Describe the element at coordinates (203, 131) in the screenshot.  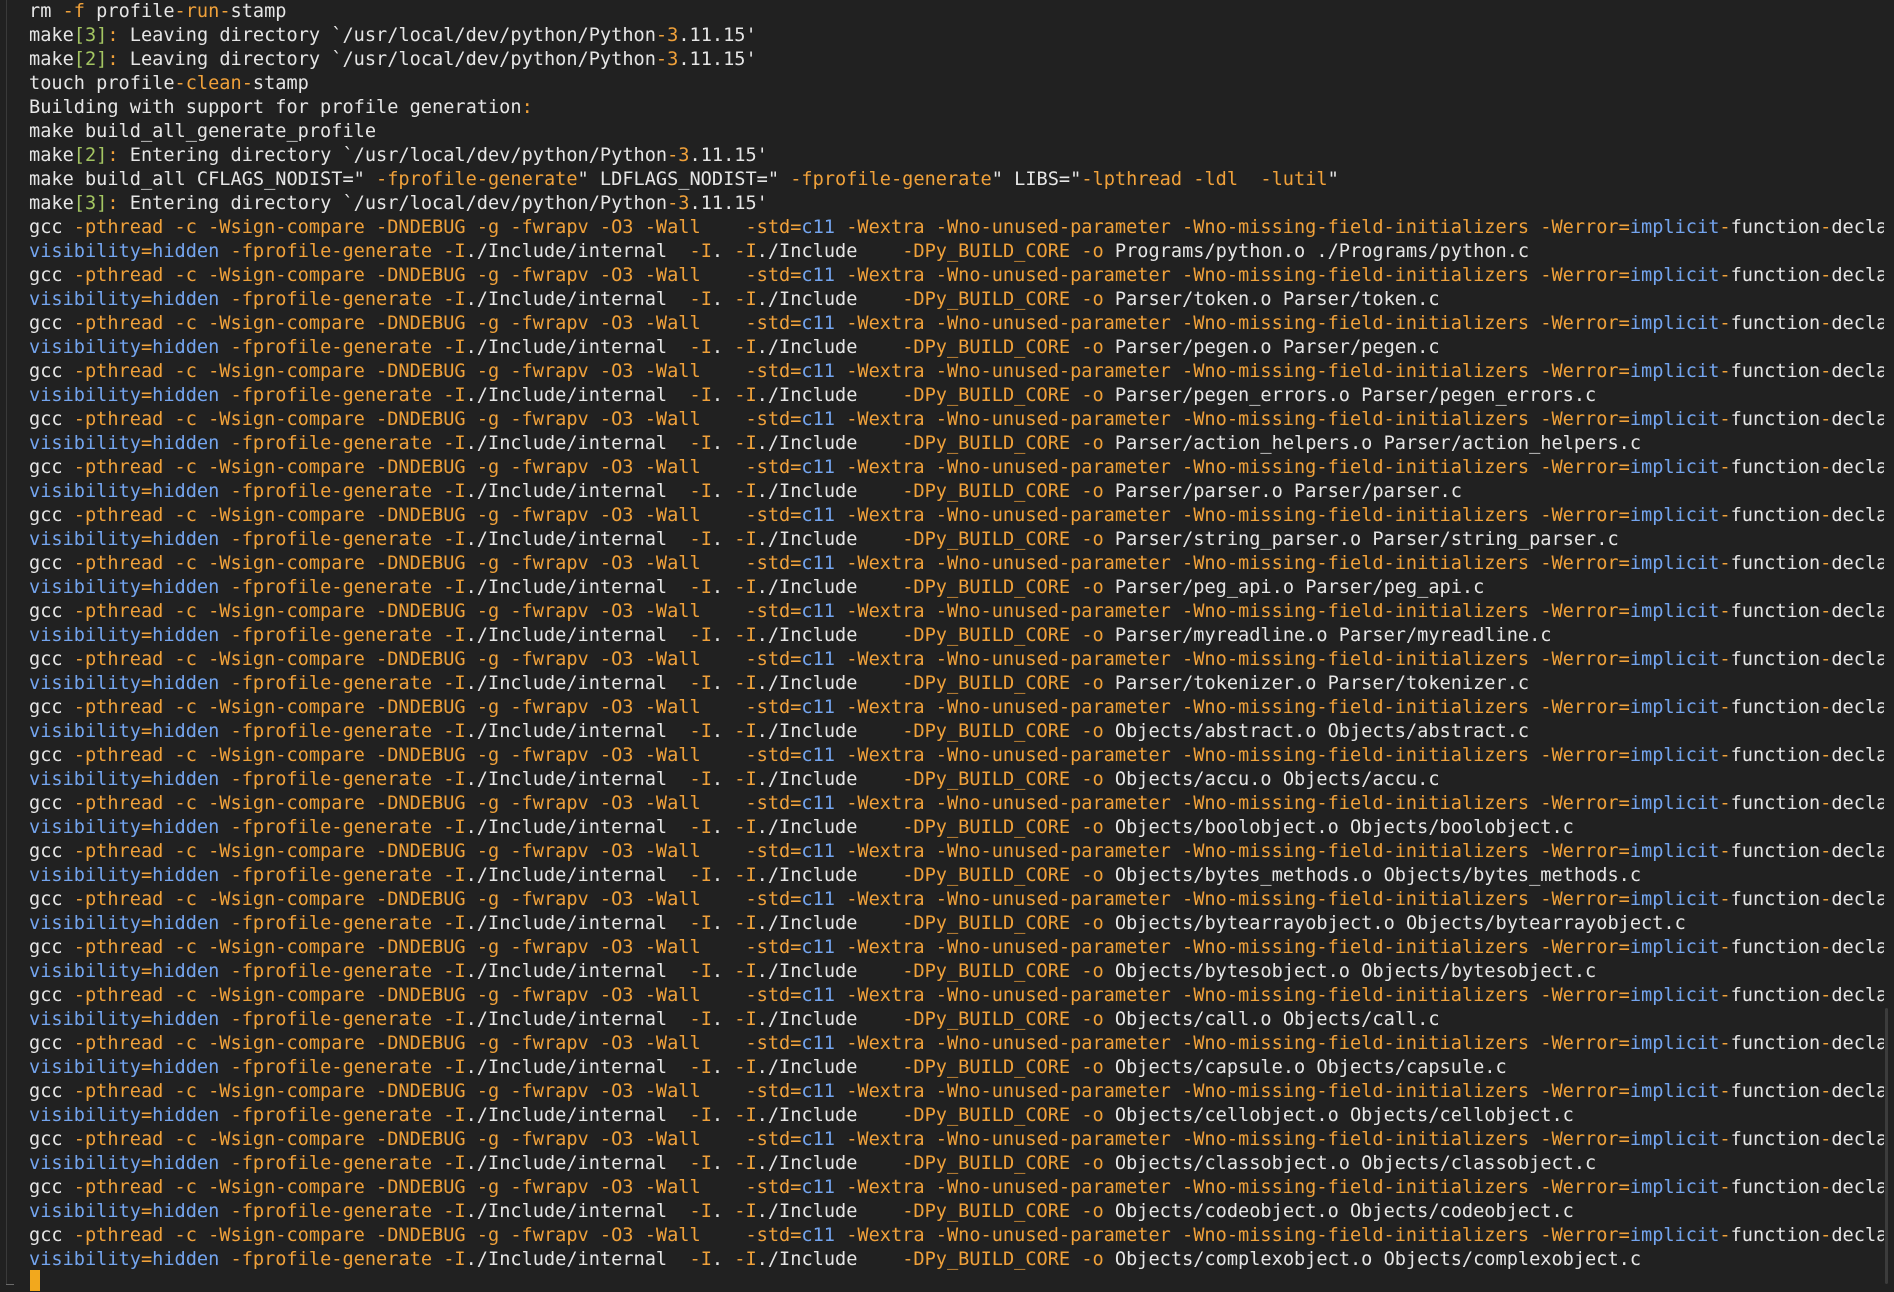
I see `terminal-token: make build_all_generate_profile` at that location.